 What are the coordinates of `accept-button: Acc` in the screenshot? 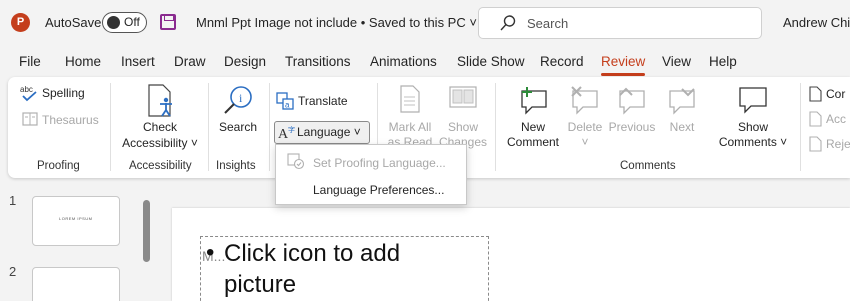 It's located at (828, 120).